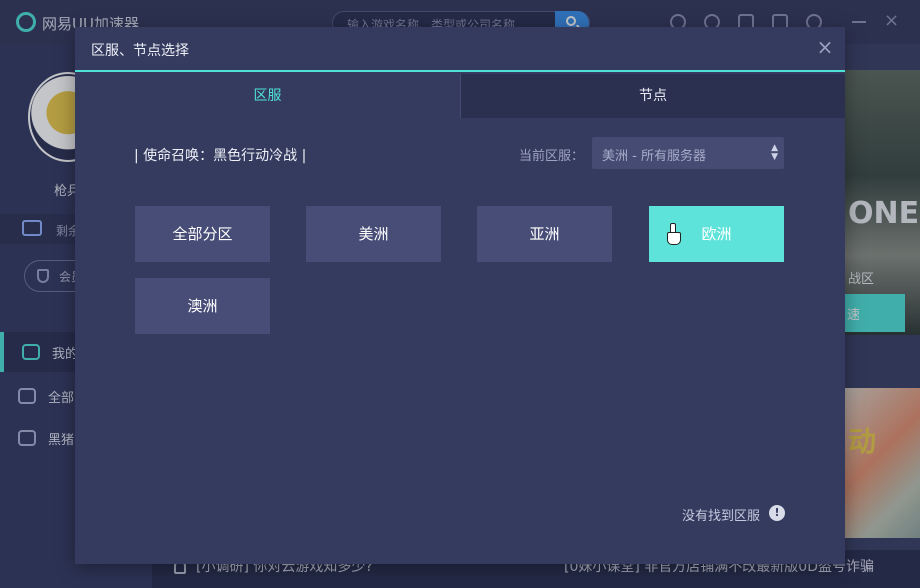 The image size is (920, 588). Describe the element at coordinates (460, 49) in the screenshot. I see `dialog-header: 区服、节点选择 ×` at that location.